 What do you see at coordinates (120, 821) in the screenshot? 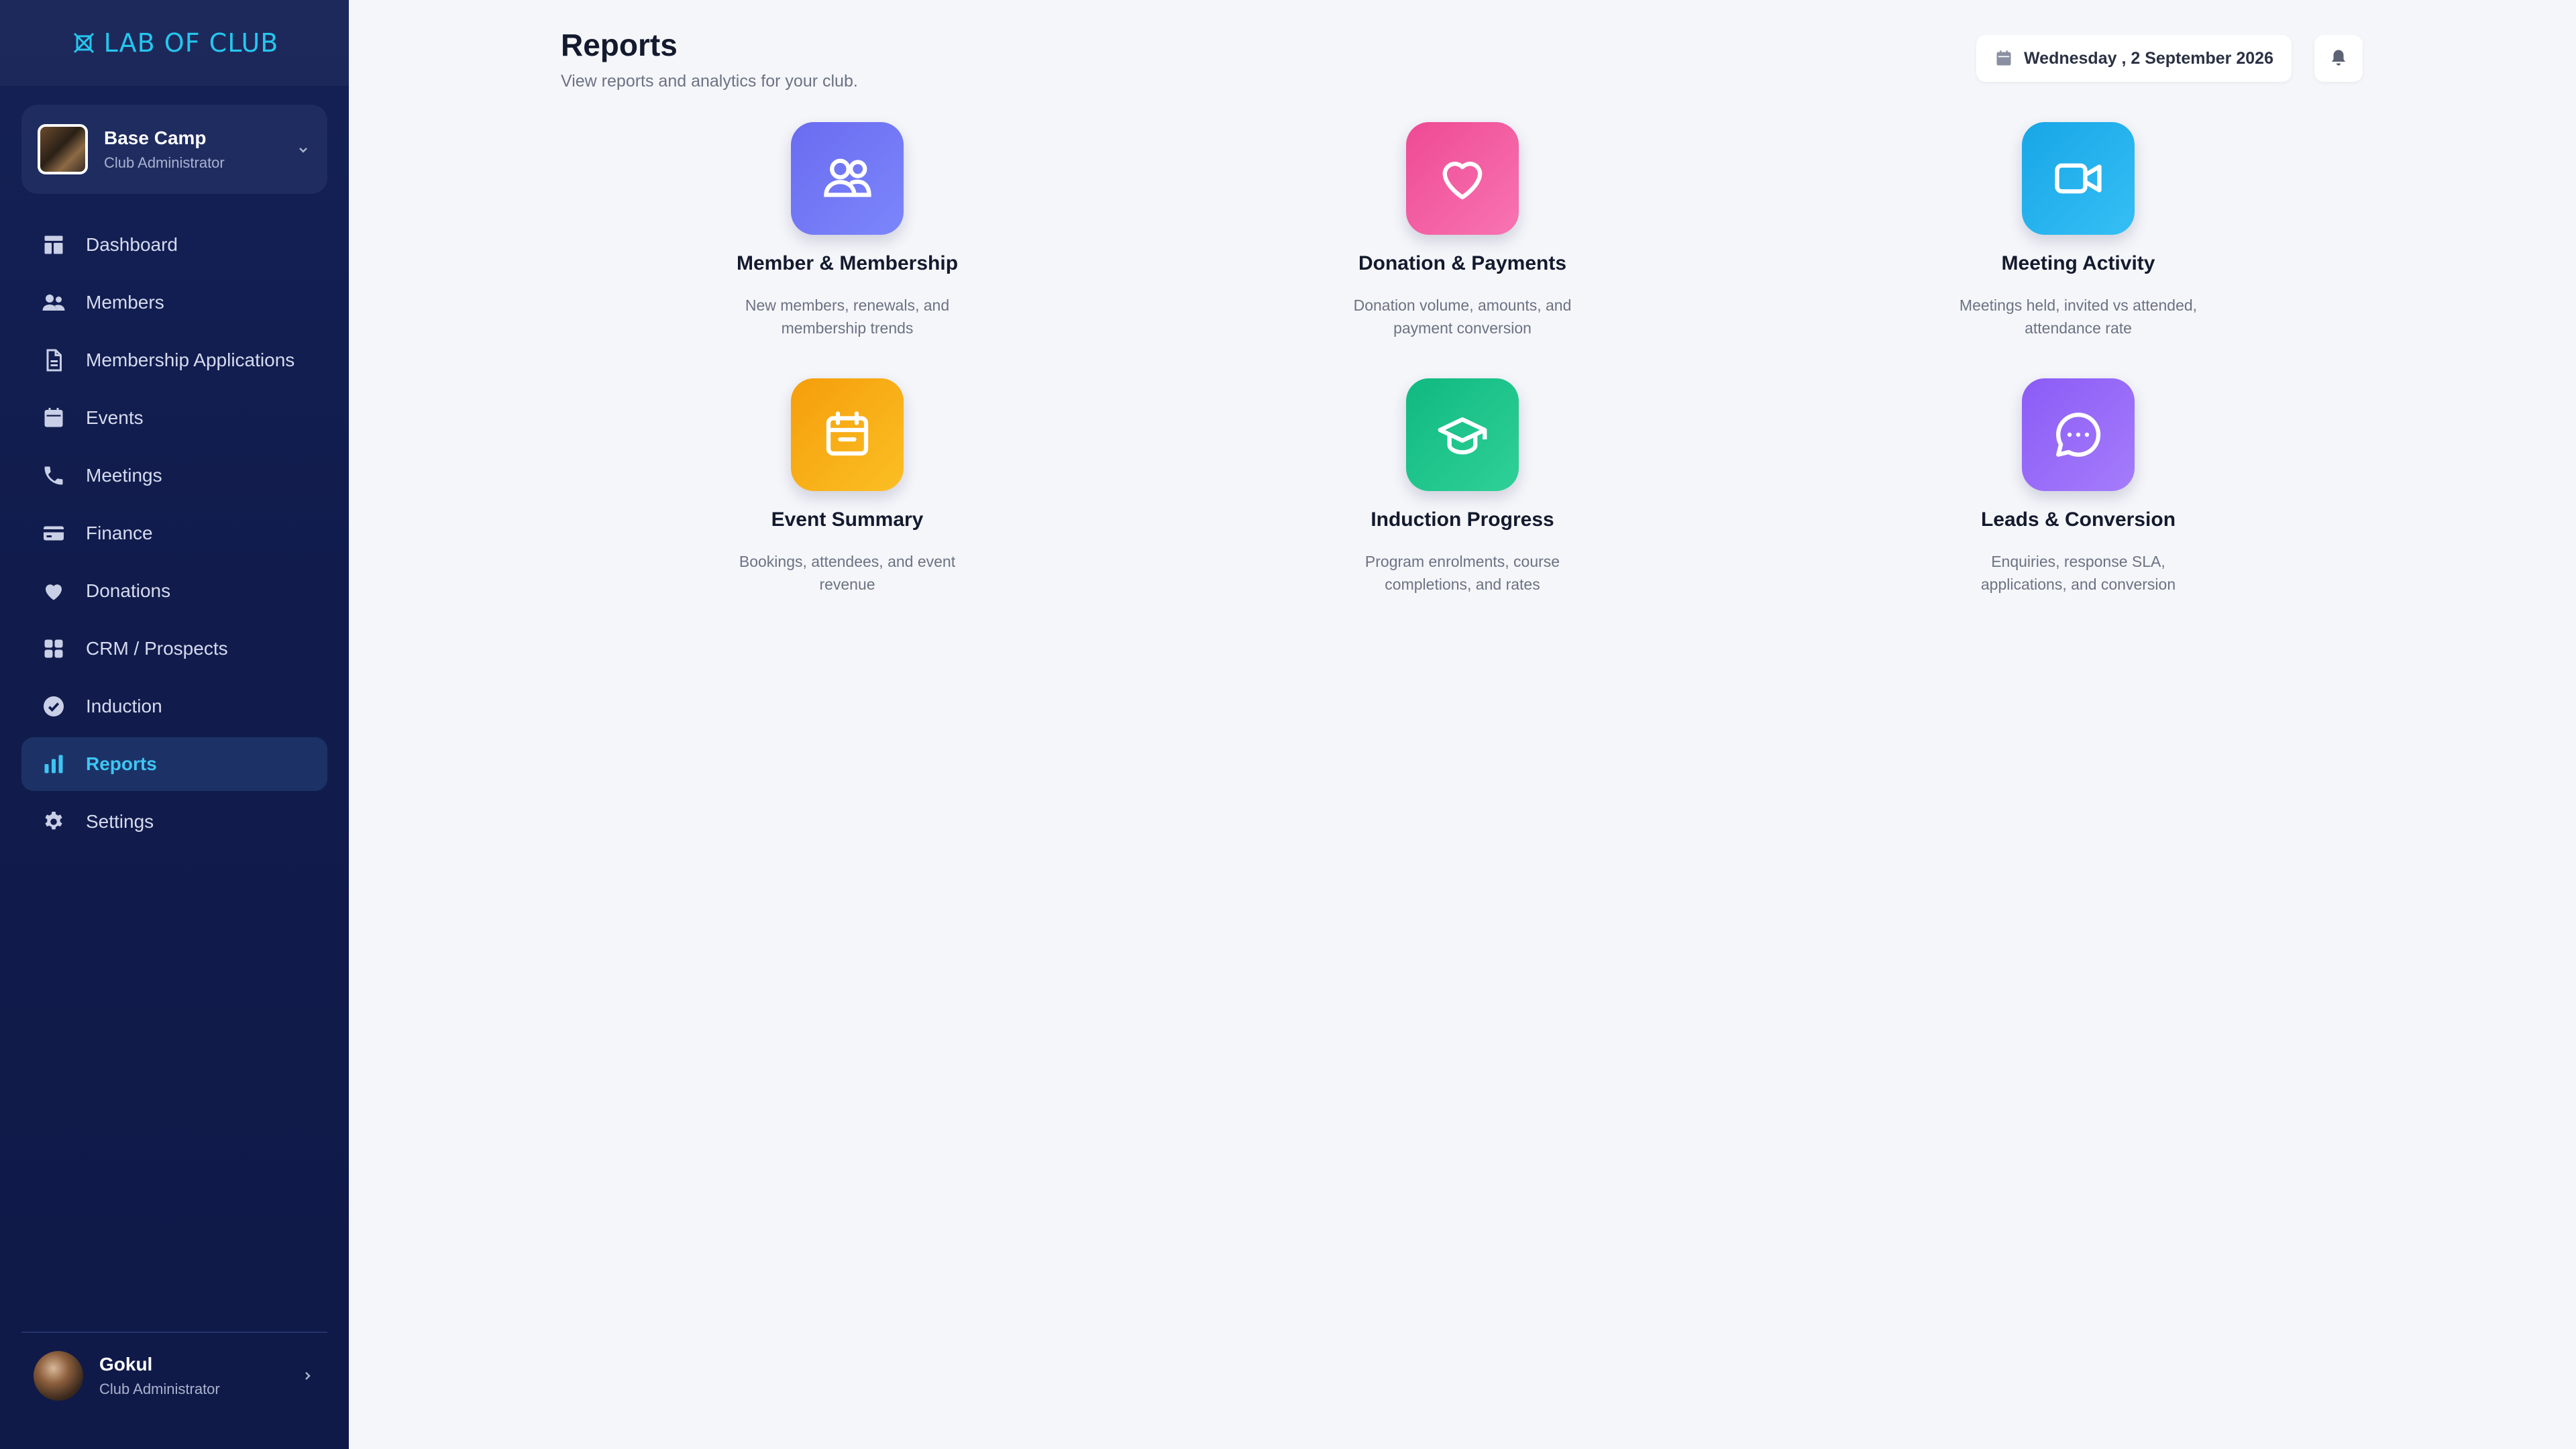
I see `sidebar-item-label: Settings` at bounding box center [120, 821].